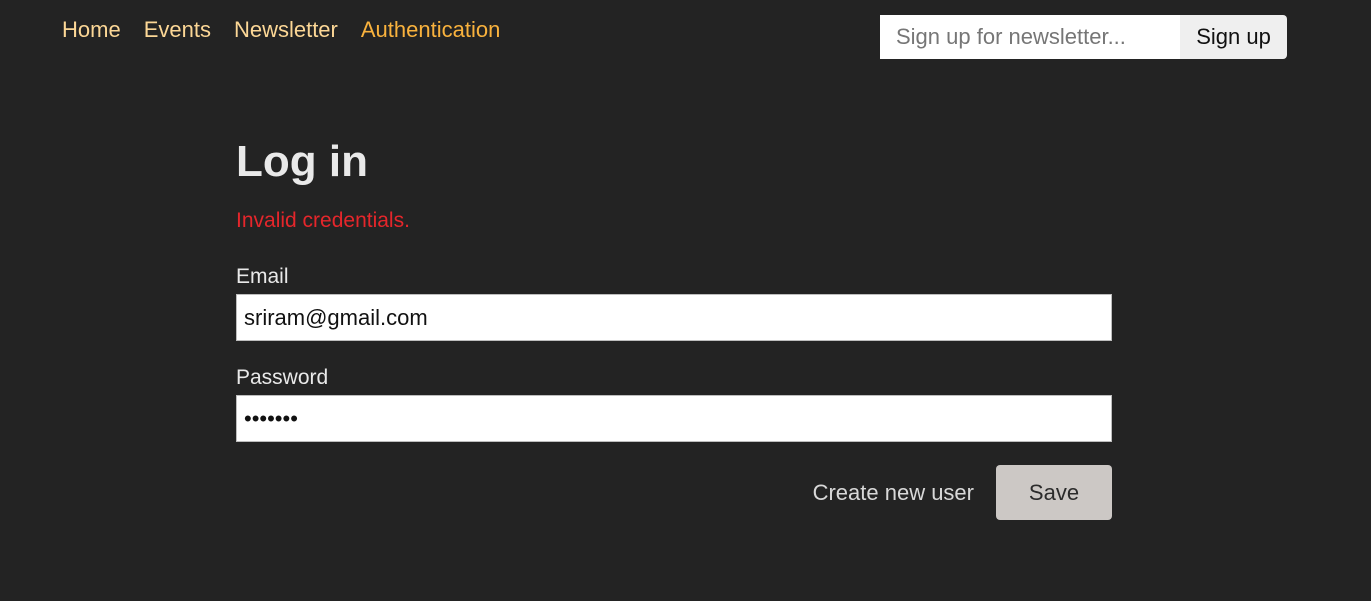 This screenshot has width=1371, height=601. What do you see at coordinates (1030, 37) in the screenshot?
I see `newsletter-email-input` at bounding box center [1030, 37].